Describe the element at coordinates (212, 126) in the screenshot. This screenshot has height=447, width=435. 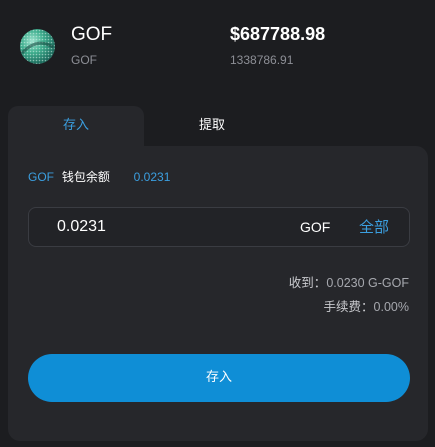
I see `tab-withdraw: 提取` at that location.